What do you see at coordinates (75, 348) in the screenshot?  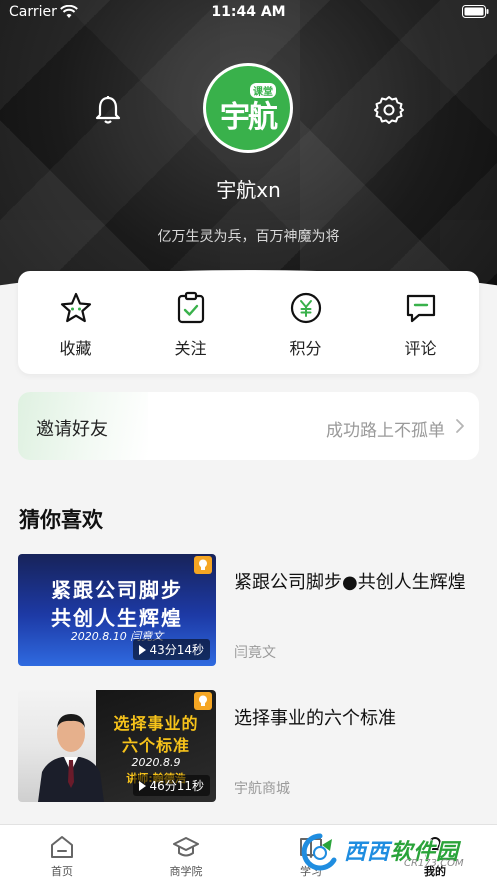 I see `quick-action-label: 收藏` at bounding box center [75, 348].